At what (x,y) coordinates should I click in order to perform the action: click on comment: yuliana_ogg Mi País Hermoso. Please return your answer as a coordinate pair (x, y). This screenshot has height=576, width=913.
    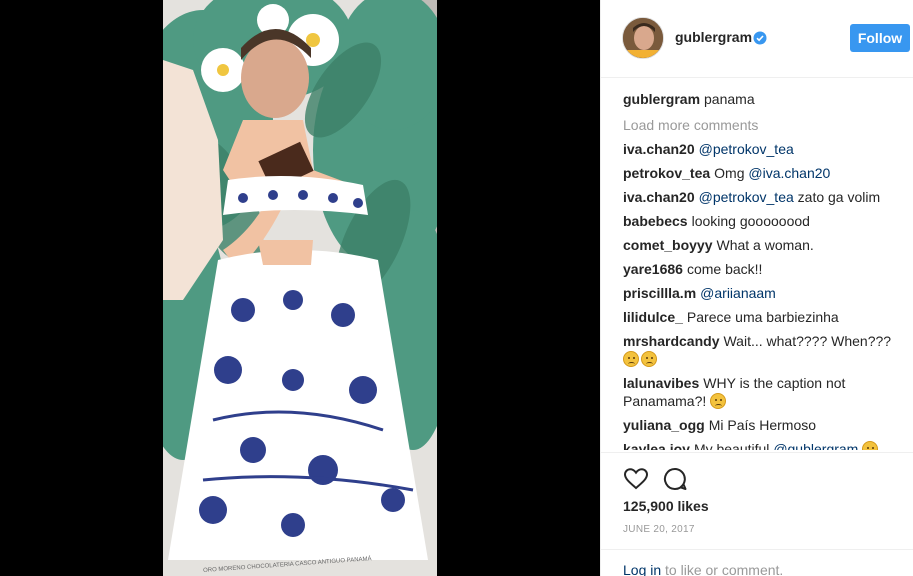
    Looking at the image, I should click on (763, 425).